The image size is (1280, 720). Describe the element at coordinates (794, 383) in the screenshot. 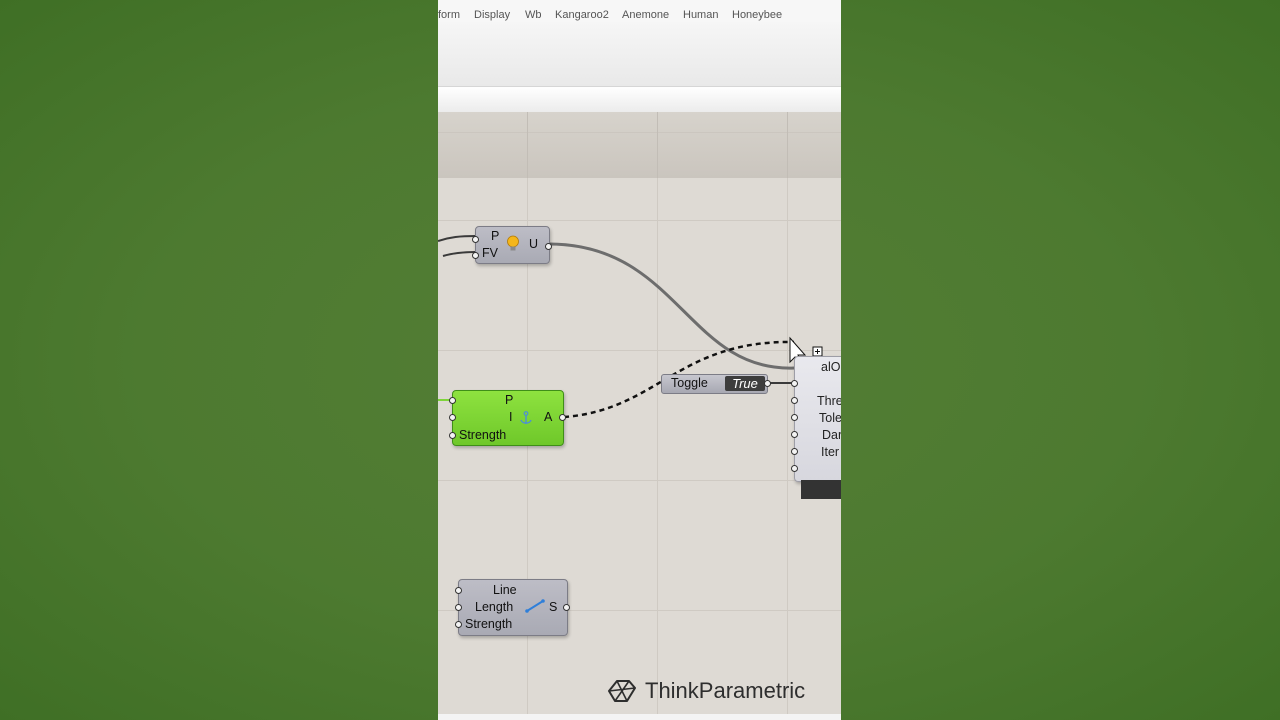

I see `port-reset` at that location.